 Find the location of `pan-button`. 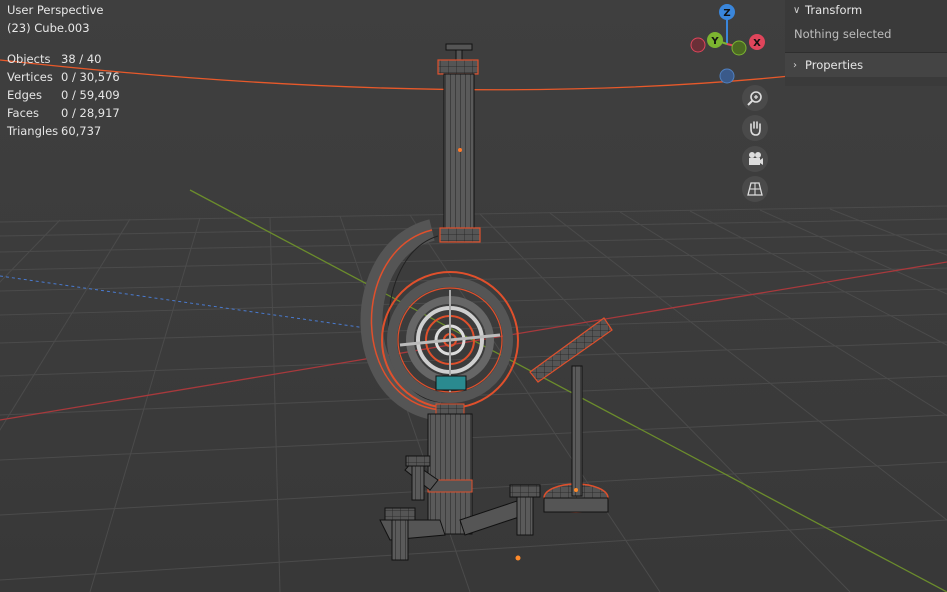

pan-button is located at coordinates (755, 128).